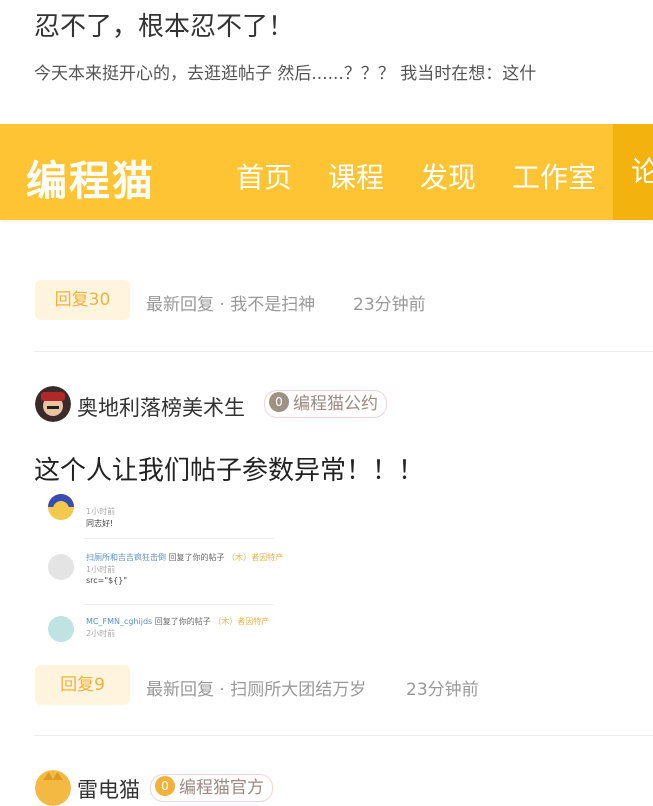 The height and width of the screenshot is (806, 653). I want to click on notification-user-name: MC_FMN_cghijds, so click(119, 621).